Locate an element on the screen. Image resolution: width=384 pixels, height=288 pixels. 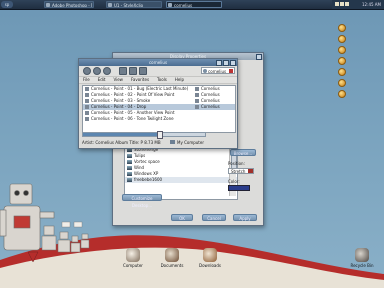
robot-small-group is located at coordinates (65, 239).